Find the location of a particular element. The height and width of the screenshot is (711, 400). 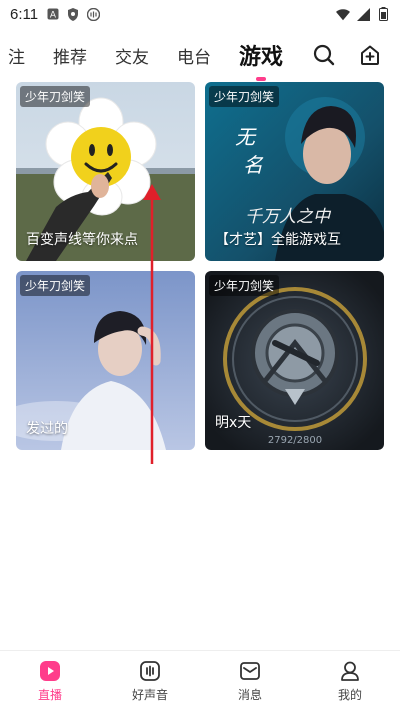

status-right-icons is located at coordinates (363, 14).